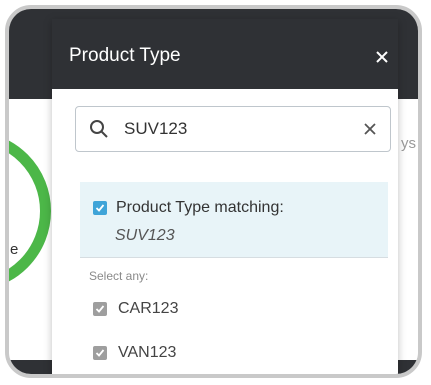  I want to click on search-box, so click(233, 129).